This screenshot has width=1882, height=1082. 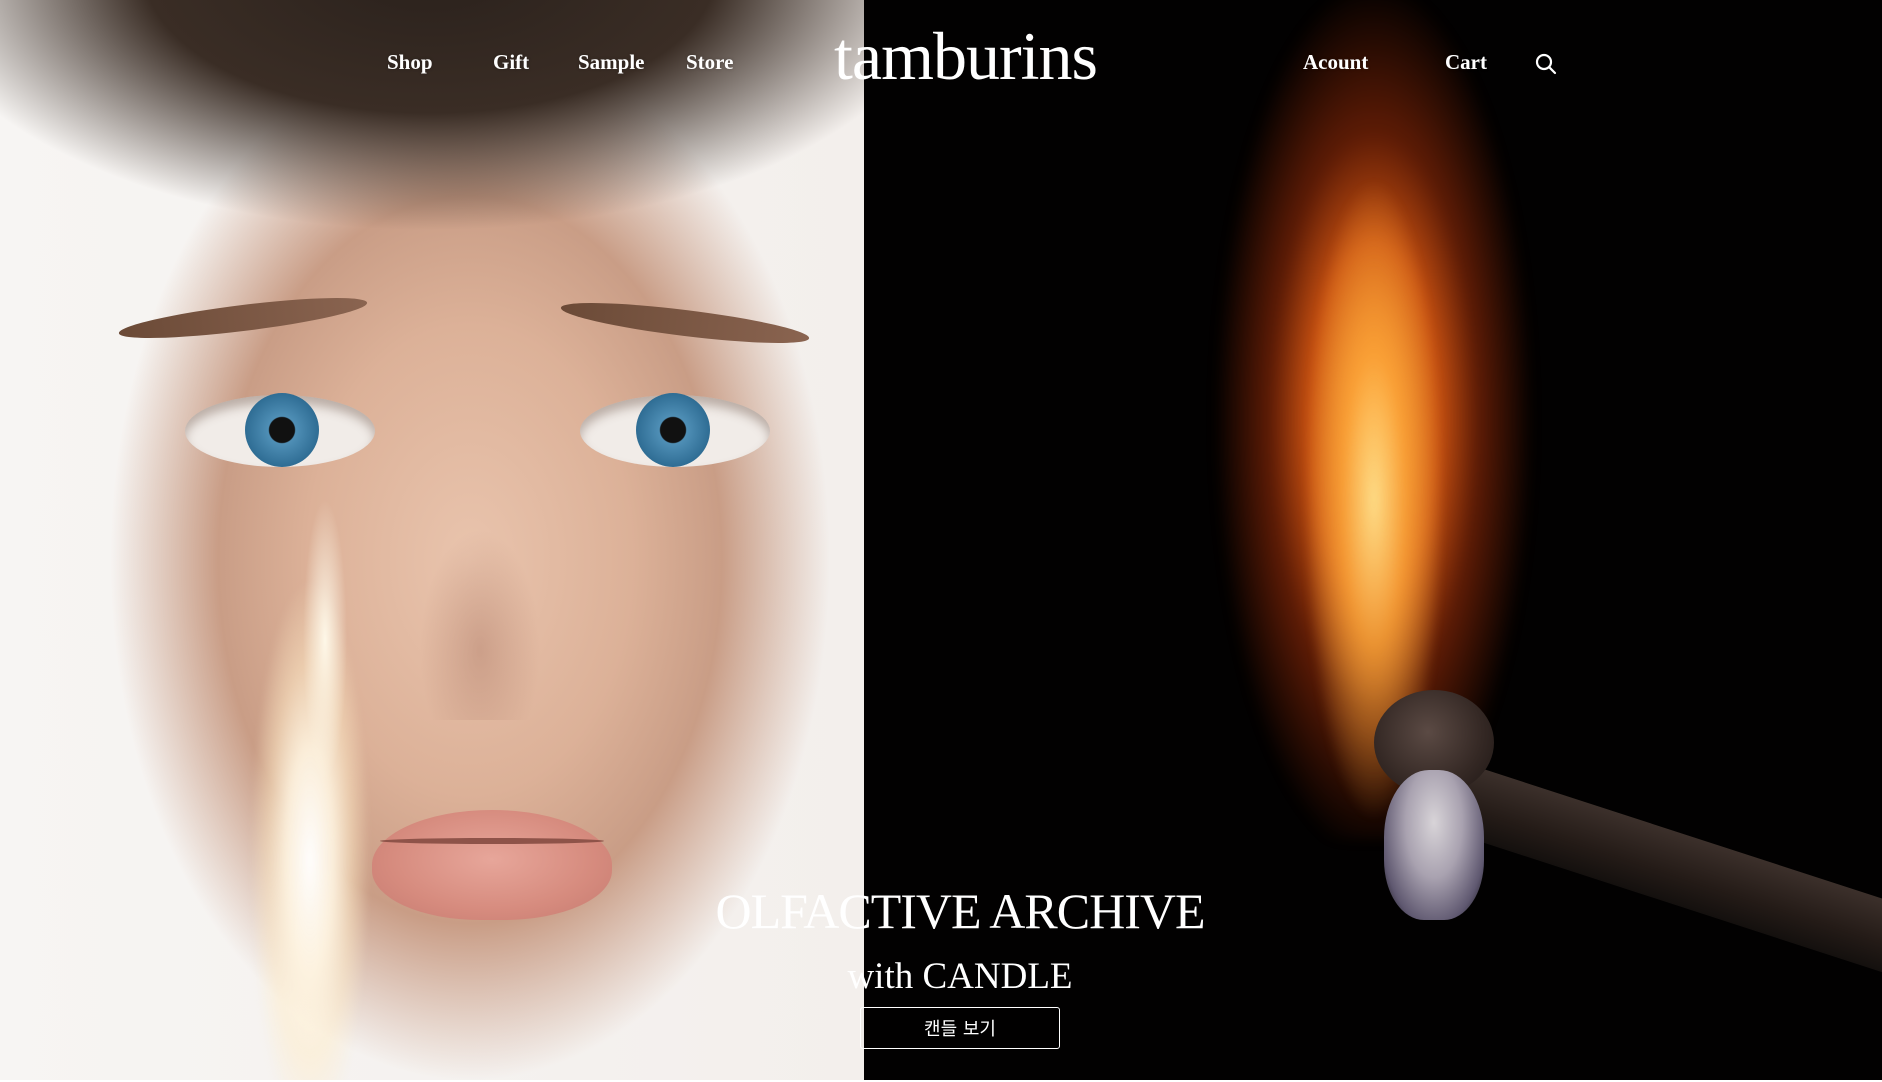 I want to click on left-iris, so click(x=282, y=430).